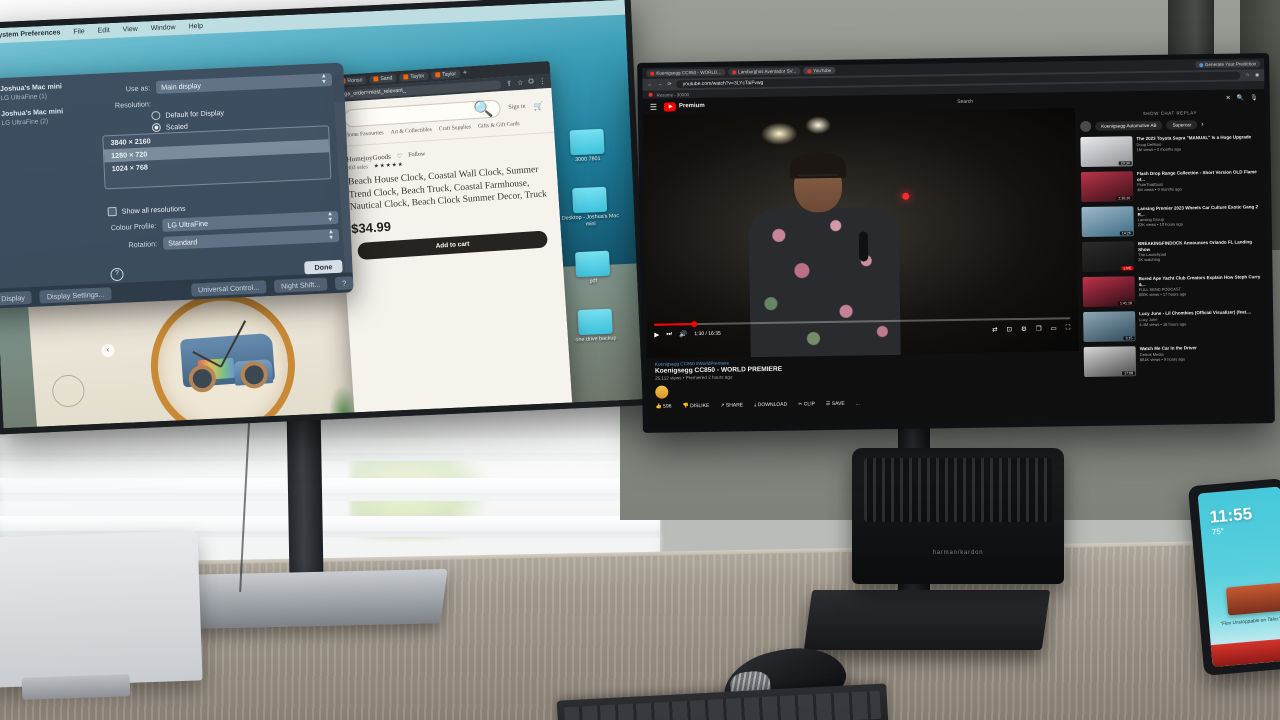 This screenshot has height=720, width=1280. I want to click on video-thumbnail: 17:08, so click(1110, 362).